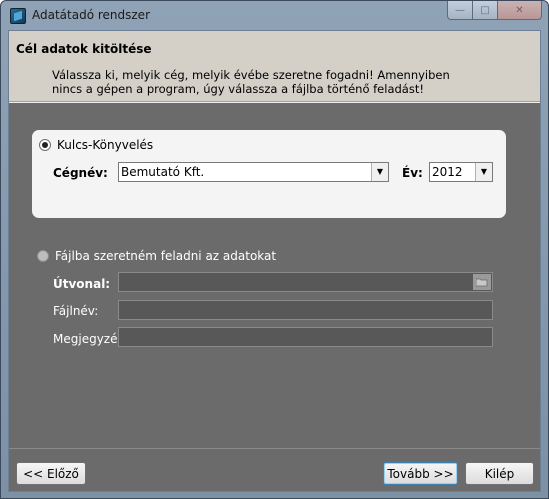  Describe the element at coordinates (45, 145) in the screenshot. I see `kulcs-radio` at that location.